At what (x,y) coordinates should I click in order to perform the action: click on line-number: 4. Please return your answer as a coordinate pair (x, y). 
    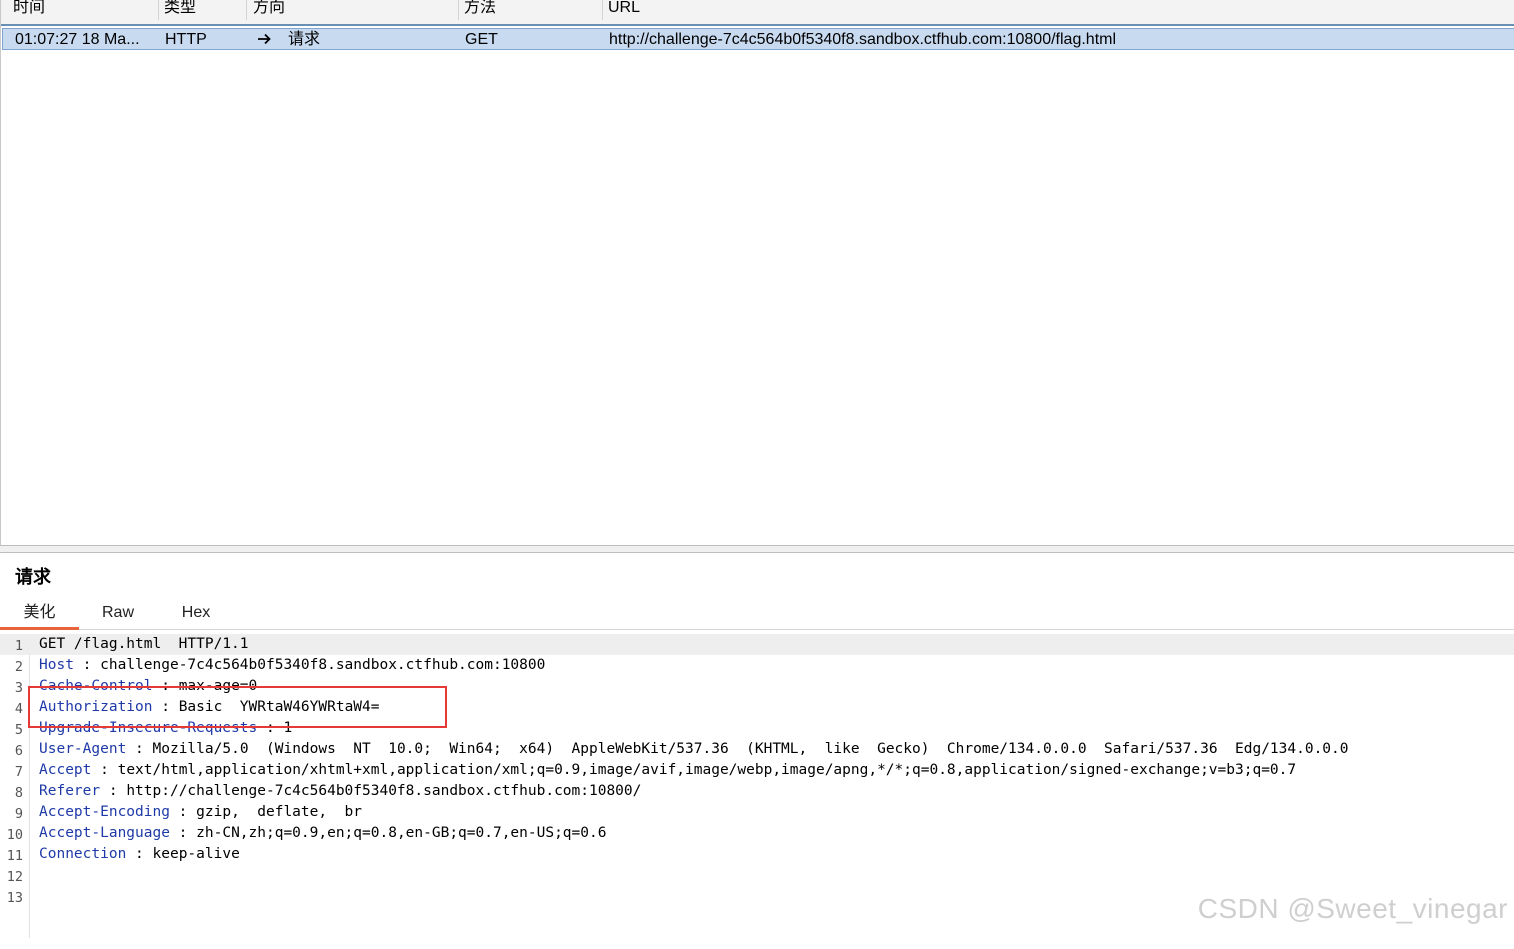
    Looking at the image, I should click on (18, 709).